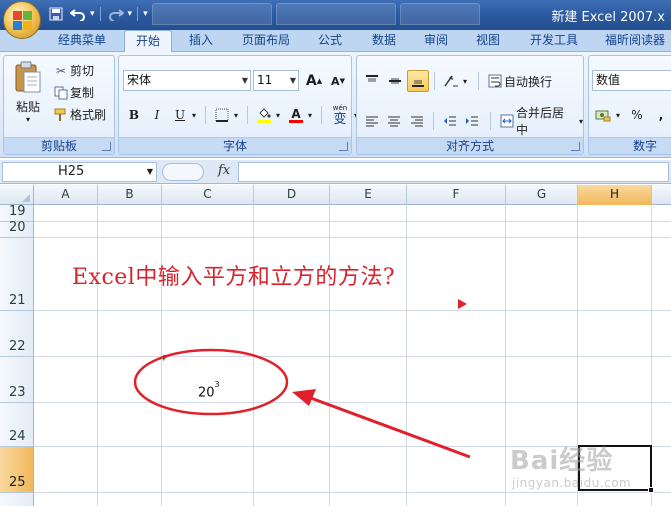 Image resolution: width=671 pixels, height=506 pixels. I want to click on decrease-indent-button, so click(450, 121).